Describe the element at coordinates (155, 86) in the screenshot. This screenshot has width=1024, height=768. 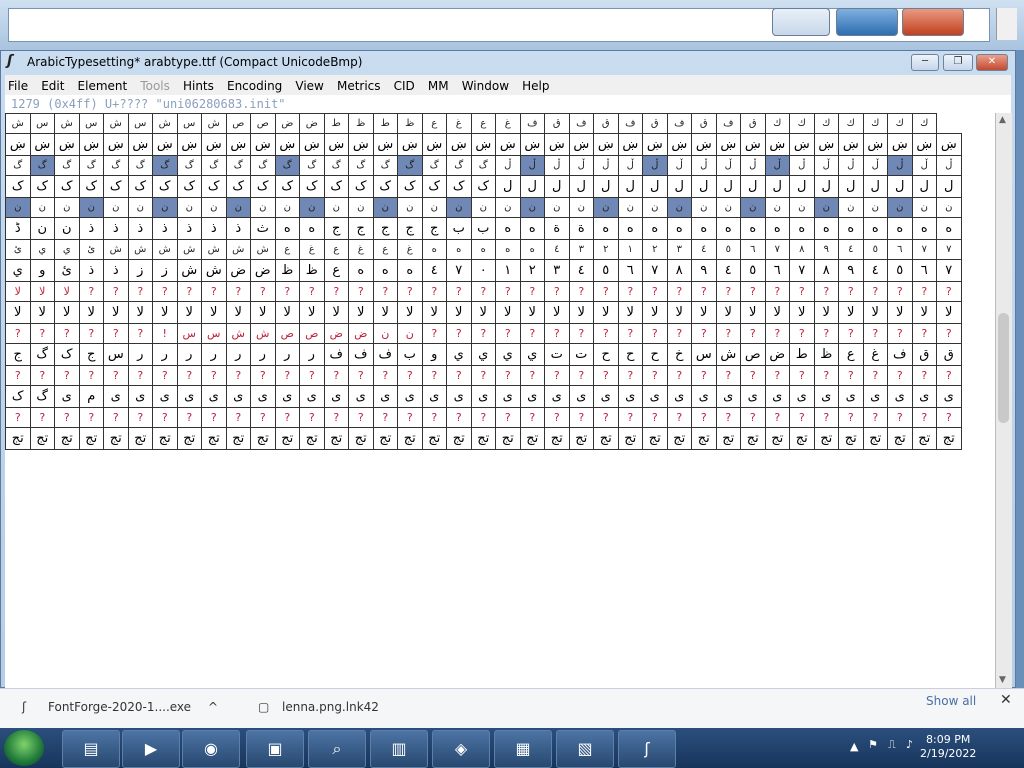
I see `menu-tools: Tools` at that location.